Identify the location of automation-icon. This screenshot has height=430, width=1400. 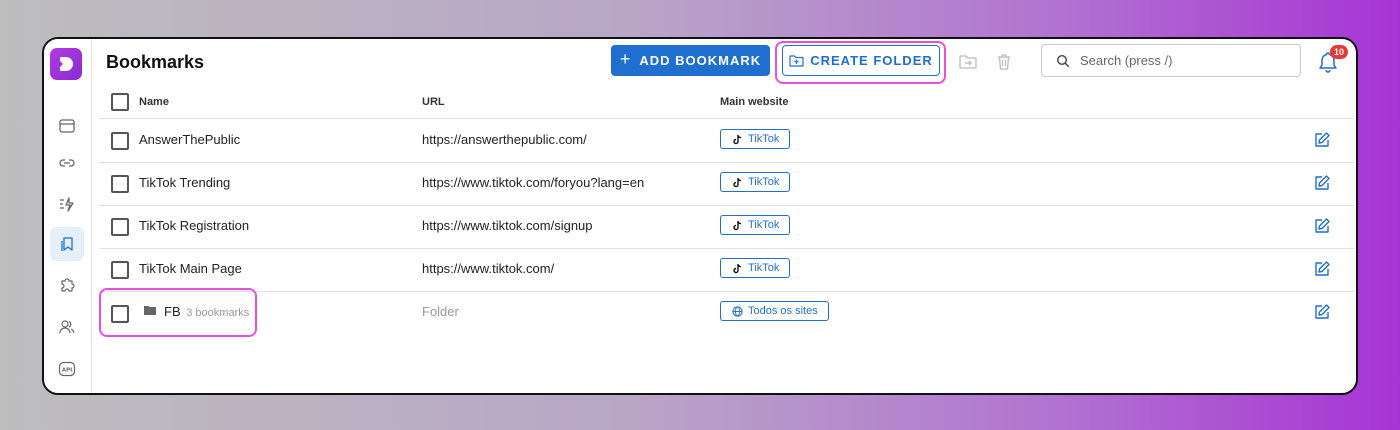
(67, 204).